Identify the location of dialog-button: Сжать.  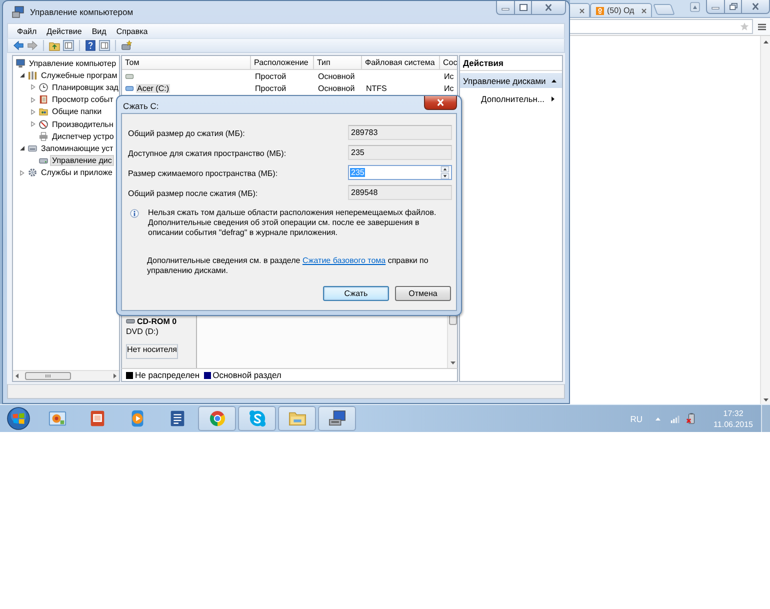
(356, 293).